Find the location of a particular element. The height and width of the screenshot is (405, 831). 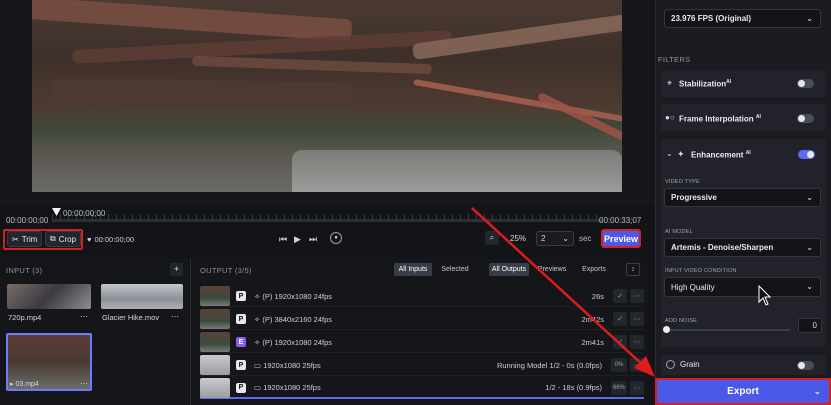

enhancement-label: Enhancement AI is located at coordinates (721, 155).